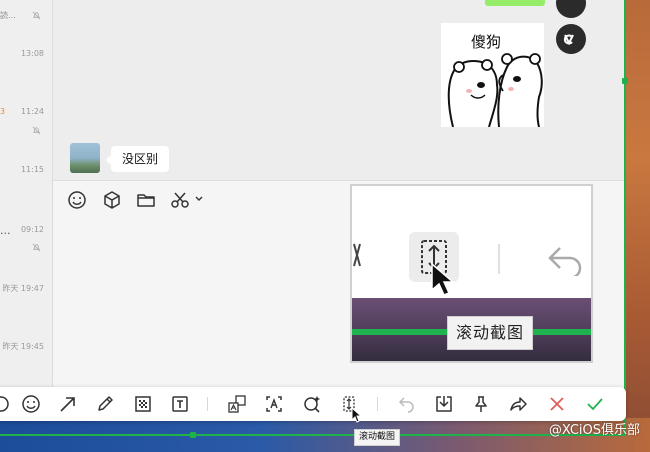 This screenshot has height=452, width=650. Describe the element at coordinates (471, 273) in the screenshot. I see `zoom-magnifier: 滚动截图` at that location.